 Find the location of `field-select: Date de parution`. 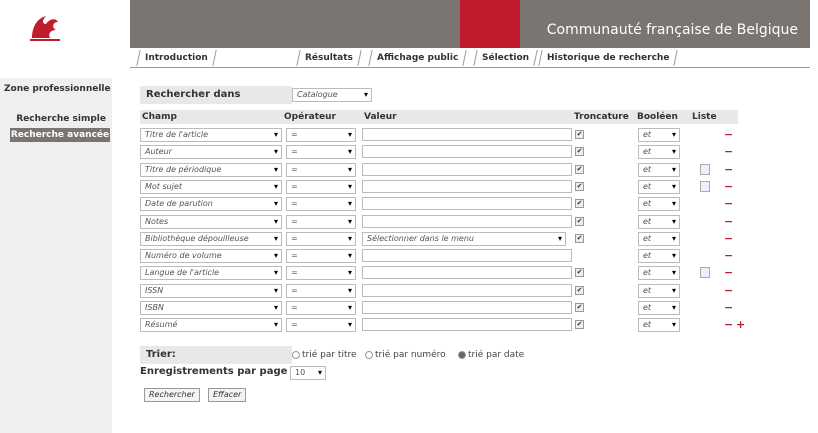

field-select: Date de parution is located at coordinates (211, 204).